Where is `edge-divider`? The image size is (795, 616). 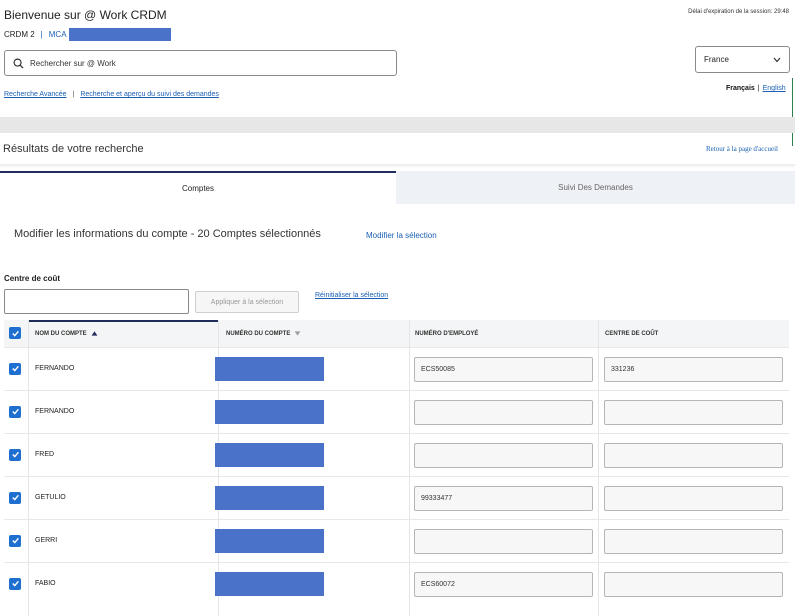 edge-divider is located at coordinates (792, 112).